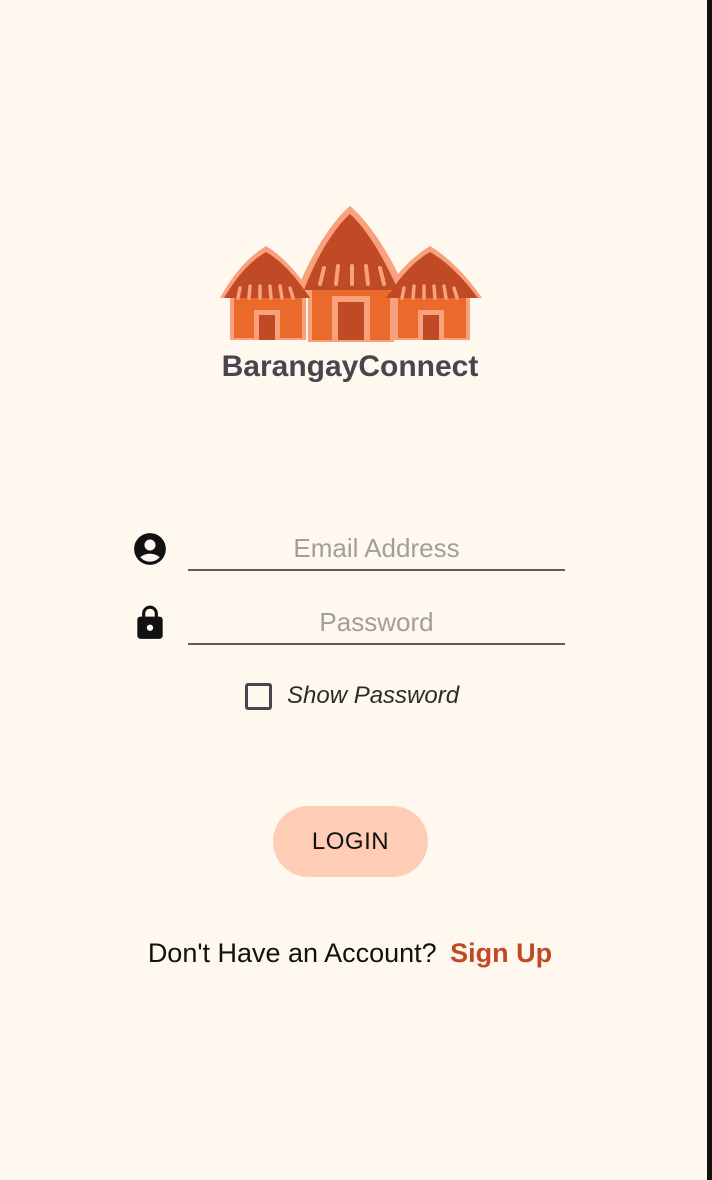 Image resolution: width=712 pixels, height=1180 pixels. What do you see at coordinates (150, 549) in the screenshot?
I see `account-circle-icon` at bounding box center [150, 549].